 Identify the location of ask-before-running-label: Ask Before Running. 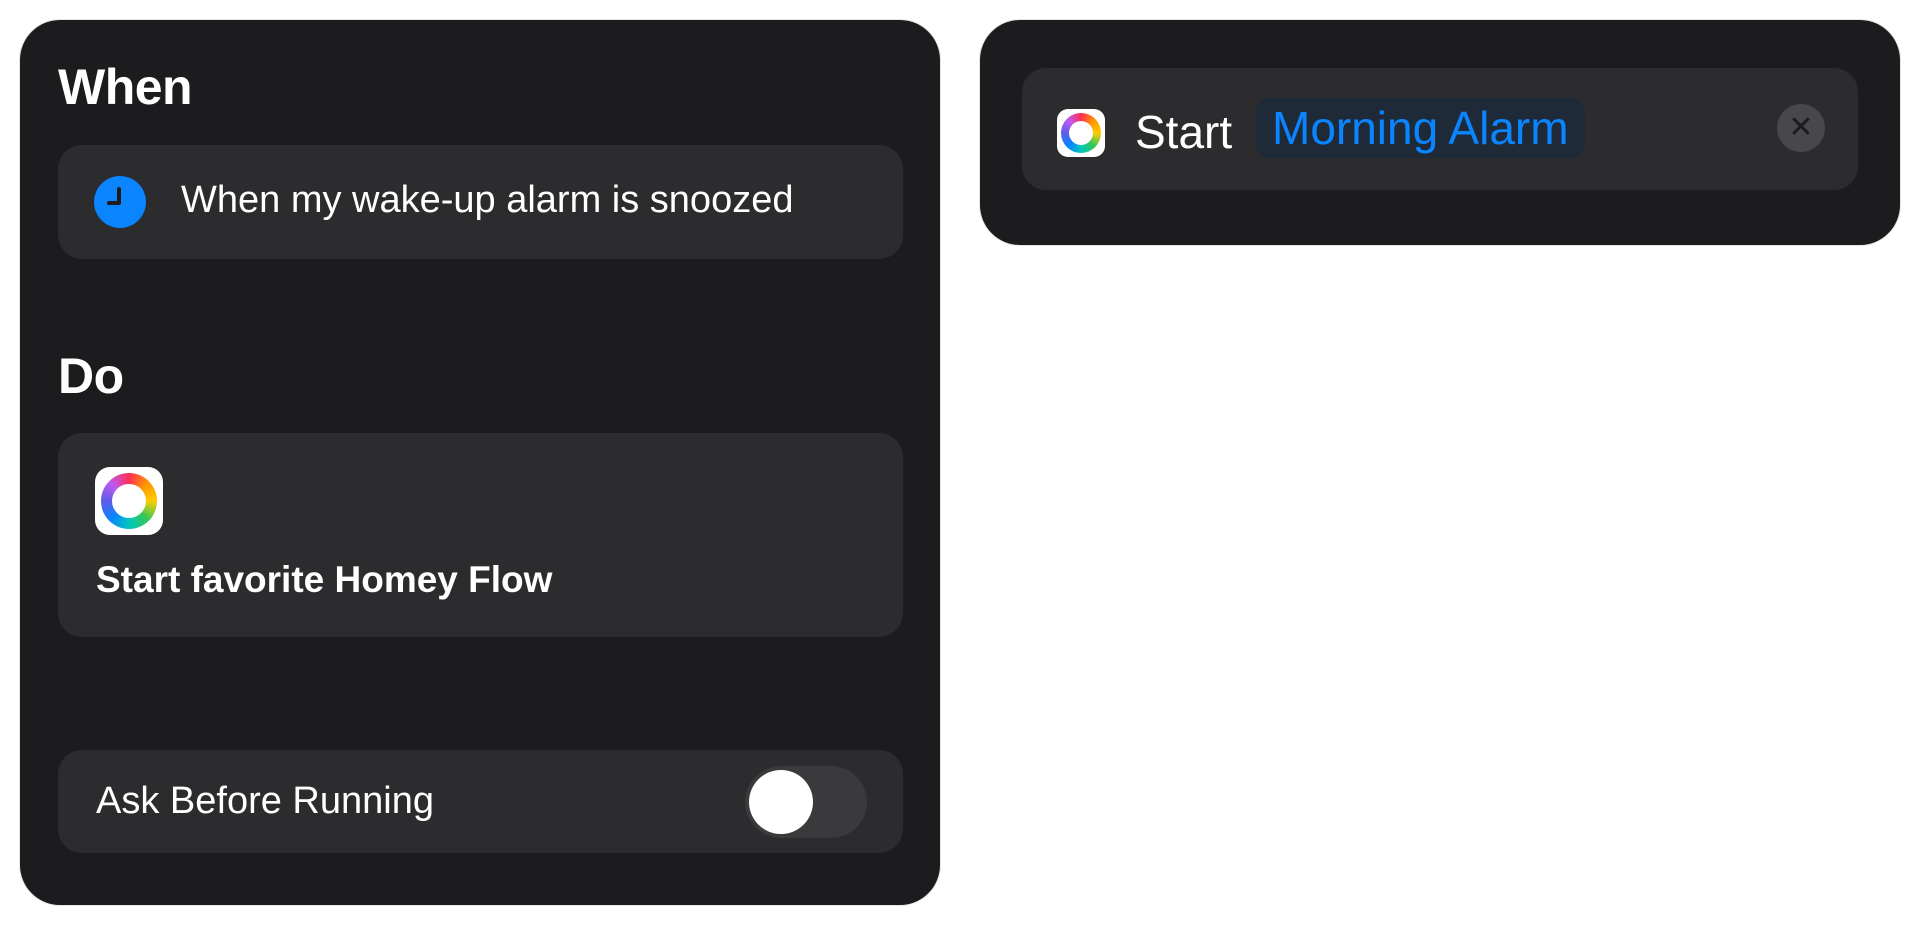
(265, 801).